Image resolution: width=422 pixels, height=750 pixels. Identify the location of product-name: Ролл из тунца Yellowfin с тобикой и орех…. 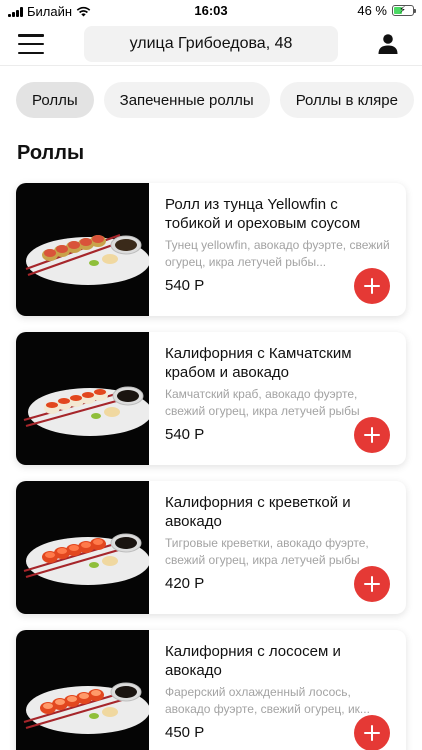
(263, 214).